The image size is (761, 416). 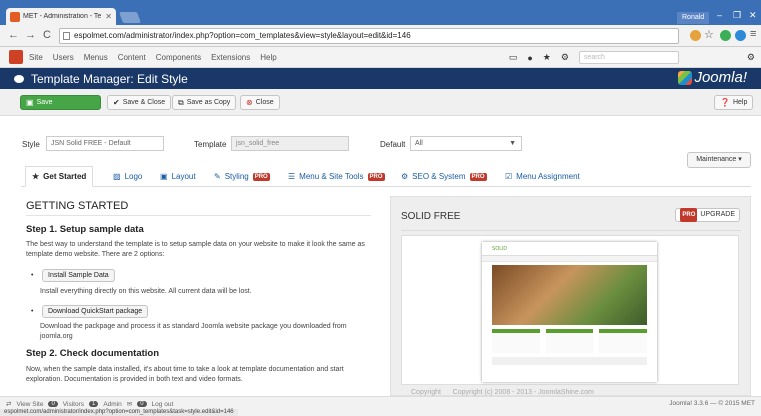 I want to click on download-quickstart-button: Download QuickStart package, so click(x=95, y=311).